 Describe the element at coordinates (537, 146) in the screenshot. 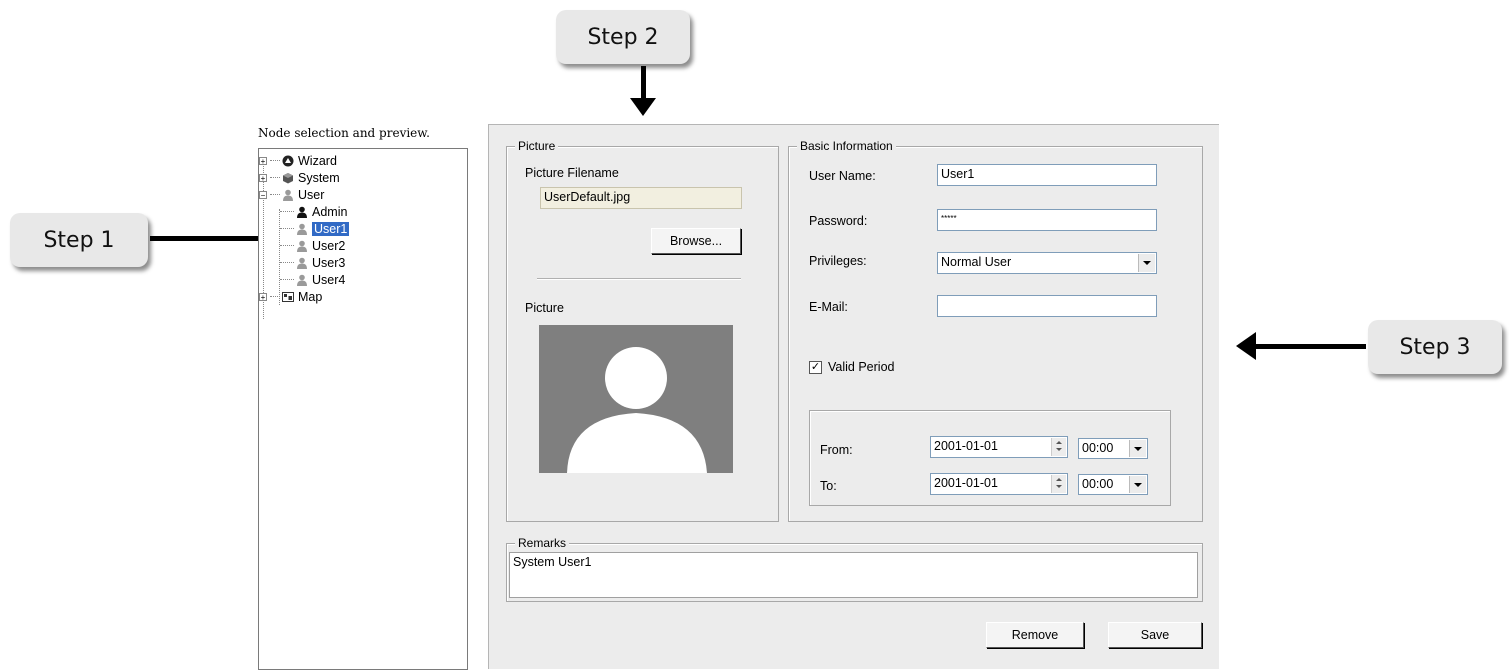

I see `picture-group-title: Picture` at that location.